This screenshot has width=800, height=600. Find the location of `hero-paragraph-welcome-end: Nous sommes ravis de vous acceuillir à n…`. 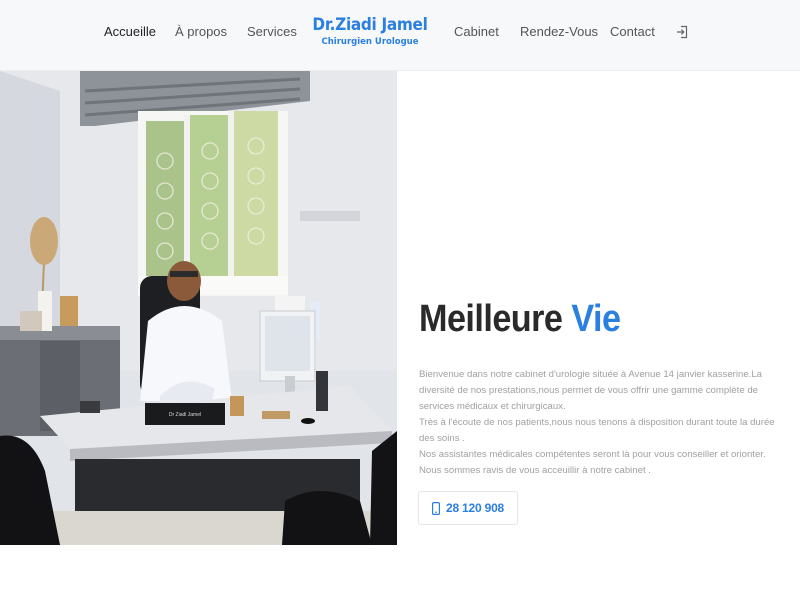

hero-paragraph-welcome-end: Nous sommes ravis de vous acceuillir à n… is located at coordinates (535, 470).